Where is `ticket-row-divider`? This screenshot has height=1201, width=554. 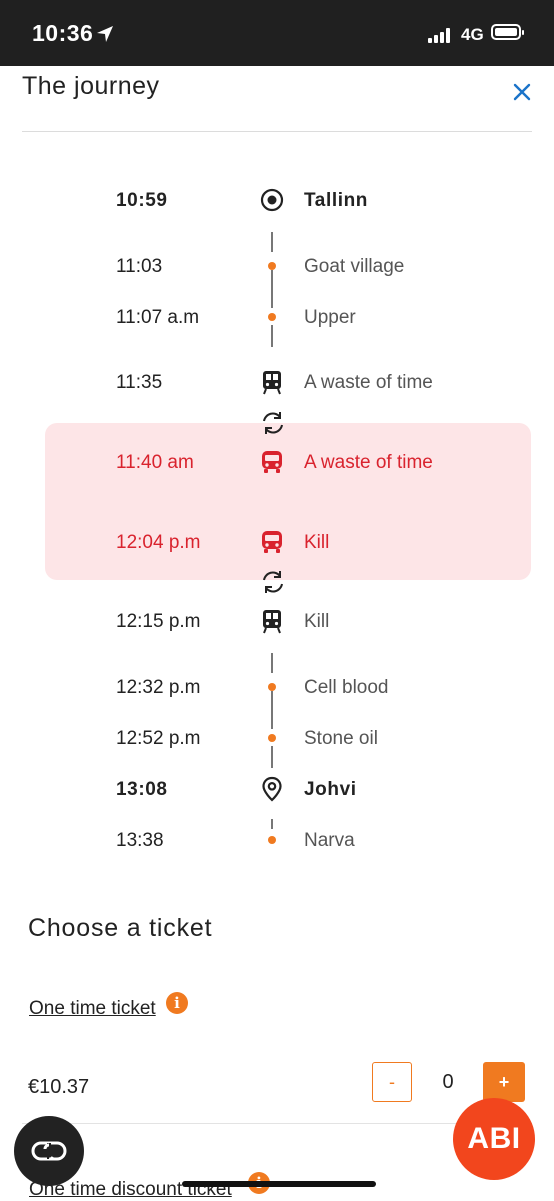
ticket-row-divider is located at coordinates (267, 1123).